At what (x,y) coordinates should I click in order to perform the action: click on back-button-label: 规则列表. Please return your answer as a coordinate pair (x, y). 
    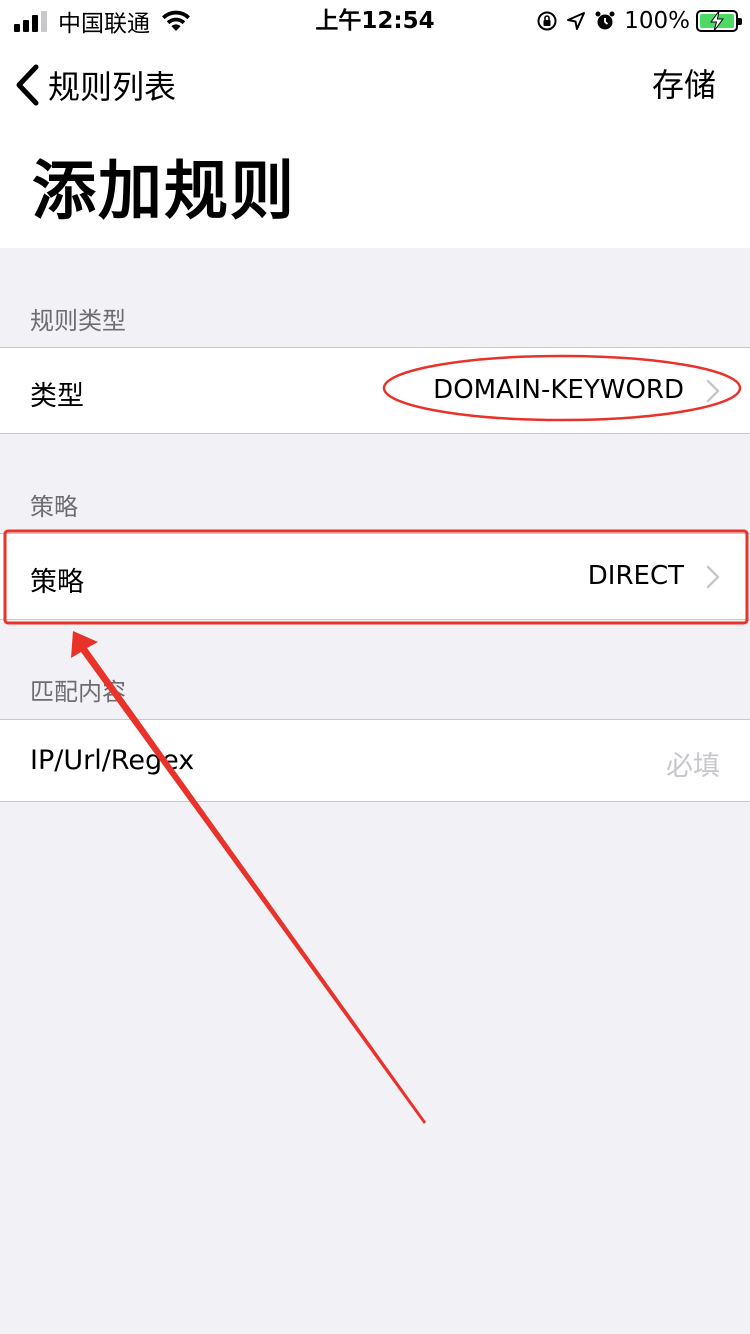
    Looking at the image, I should click on (112, 87).